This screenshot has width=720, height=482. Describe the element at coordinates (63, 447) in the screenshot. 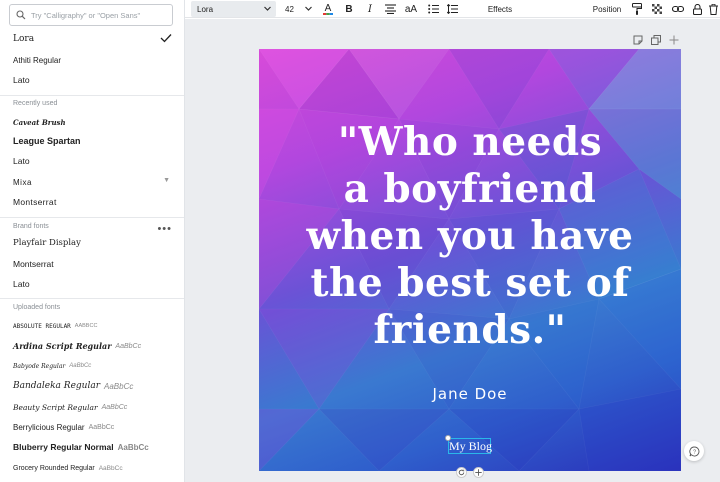

I see `font-item-label: Bluberry Regular Normal` at that location.